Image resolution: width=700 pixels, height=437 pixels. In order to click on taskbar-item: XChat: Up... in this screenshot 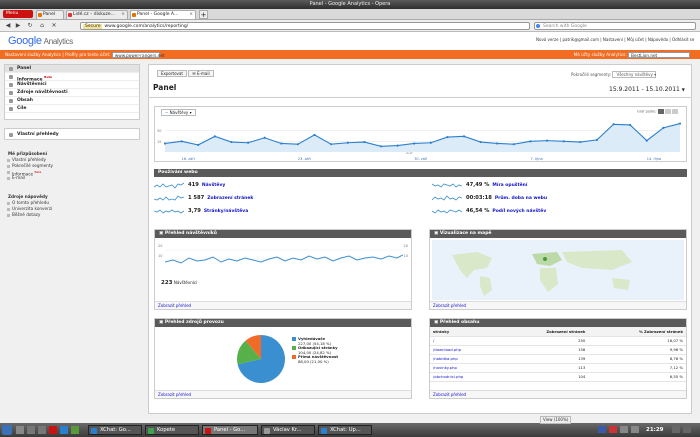, I will do `click(345, 430)`.